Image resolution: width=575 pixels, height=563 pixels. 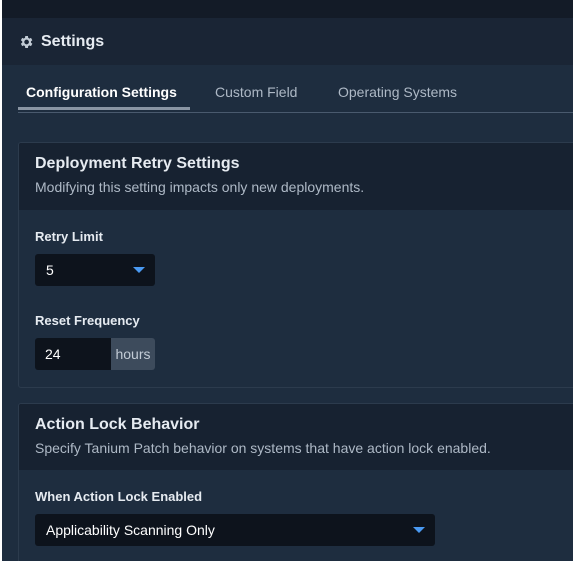 What do you see at coordinates (53, 354) in the screenshot?
I see `reset-frequency-value: 24` at bounding box center [53, 354].